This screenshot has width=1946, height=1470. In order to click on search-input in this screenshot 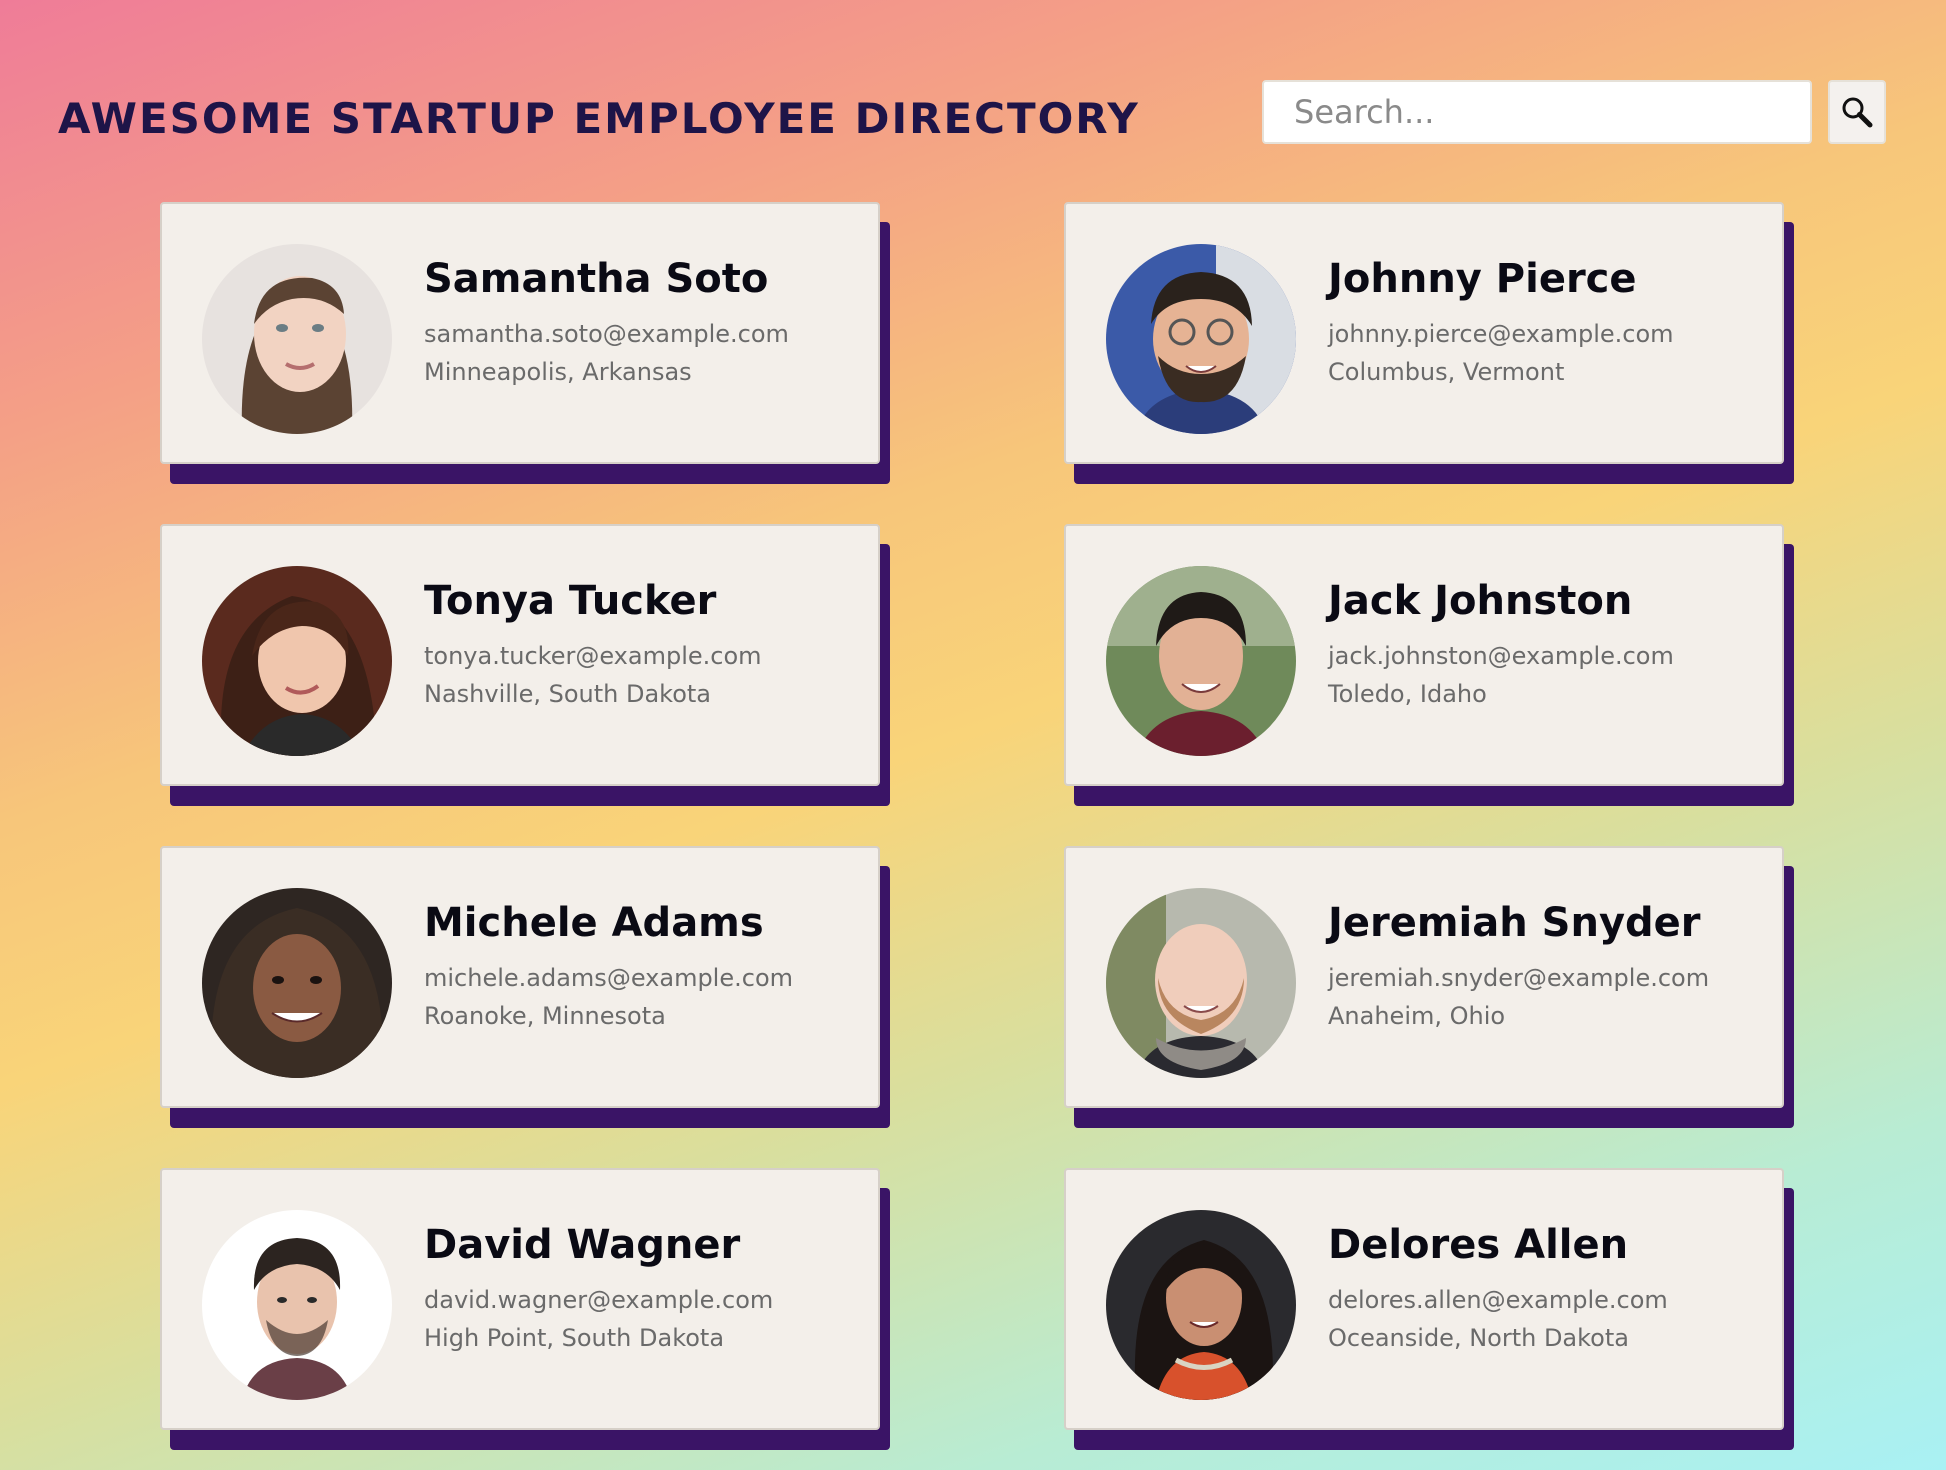, I will do `click(1537, 112)`.